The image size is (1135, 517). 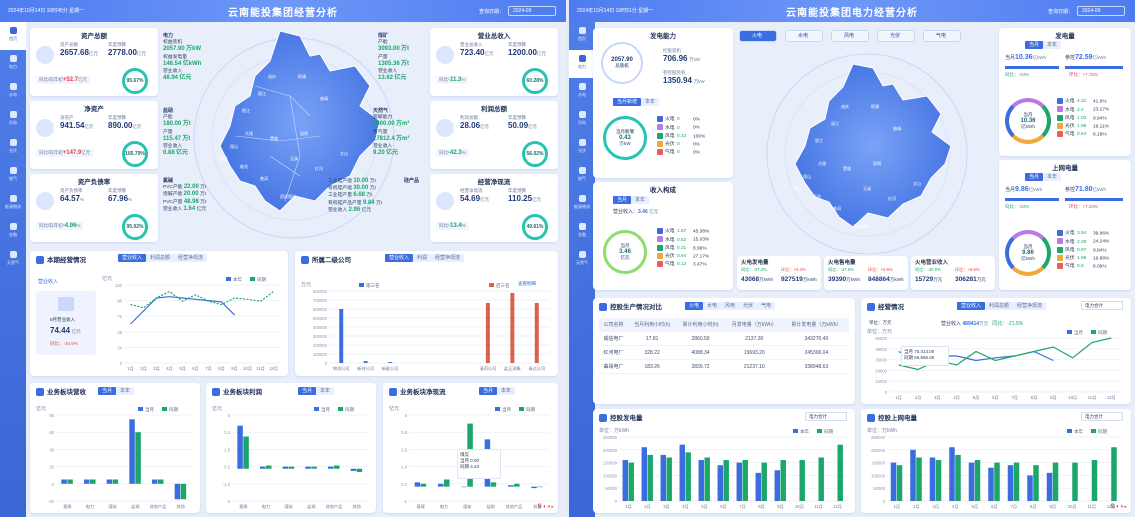 What do you see at coordinates (513, 368) in the screenshot?
I see `x-tick-label: 盐正源集` at bounding box center [513, 368].